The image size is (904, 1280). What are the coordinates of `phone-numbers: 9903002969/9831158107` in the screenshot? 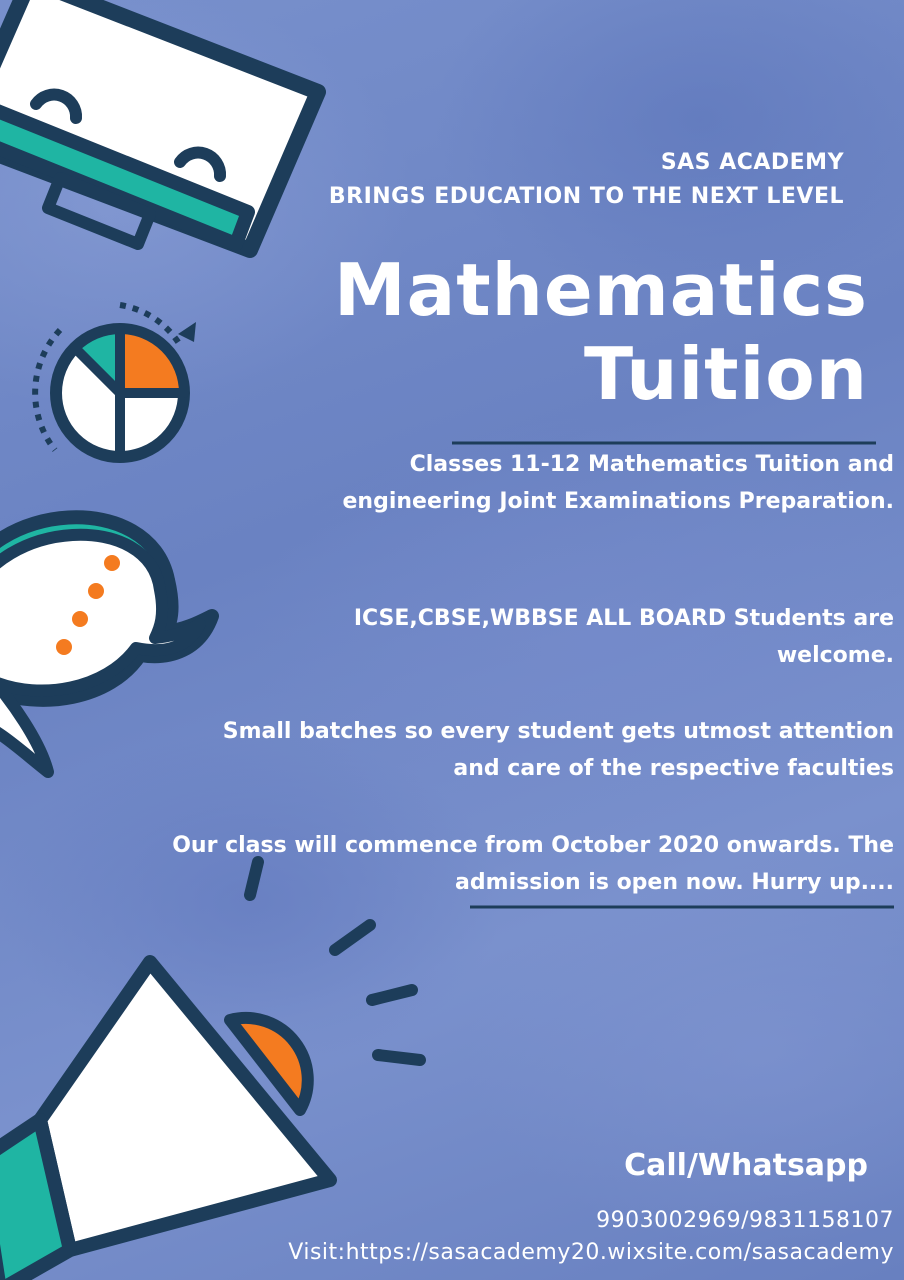 It's located at (745, 1220).